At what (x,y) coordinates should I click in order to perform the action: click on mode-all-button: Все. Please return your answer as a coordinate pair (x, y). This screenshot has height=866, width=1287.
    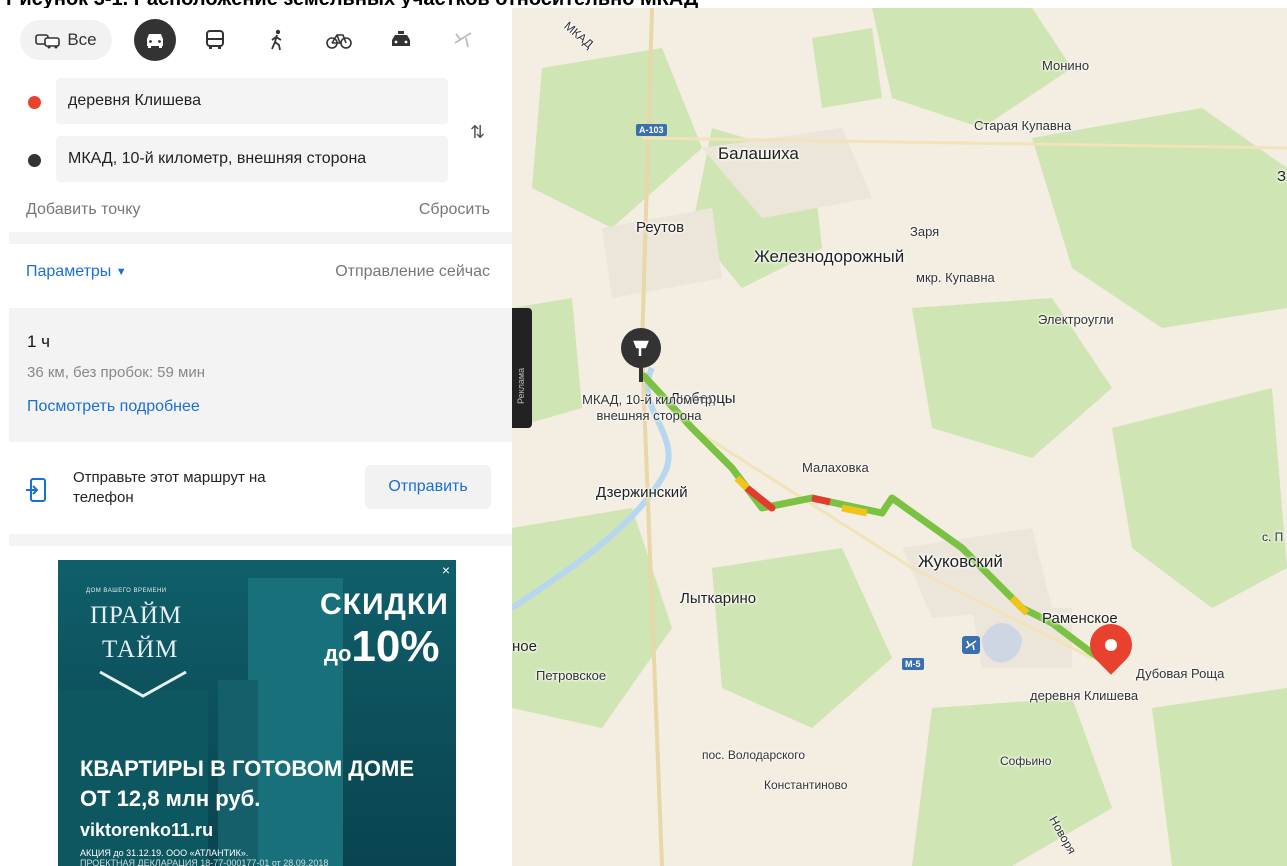
    Looking at the image, I should click on (66, 40).